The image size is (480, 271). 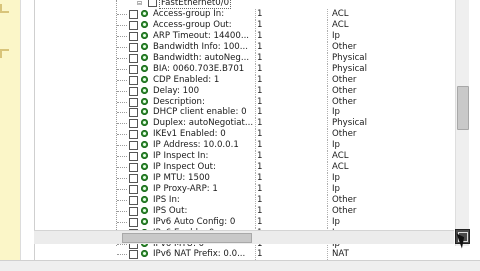 I want to click on attribute-name: IP Inspect Out:, so click(x=184, y=167).